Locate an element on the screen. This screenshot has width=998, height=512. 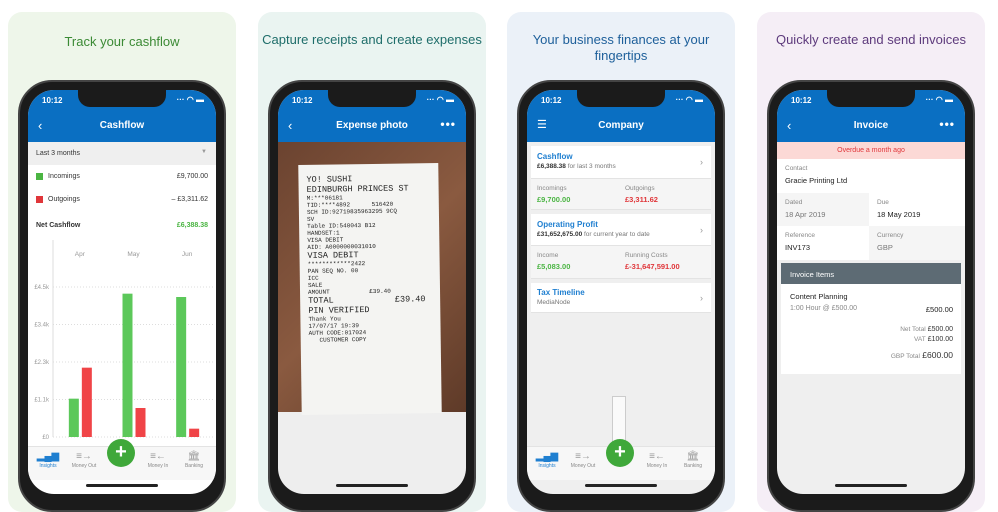
incomings-value: £9,700.00 is located at coordinates (192, 176).